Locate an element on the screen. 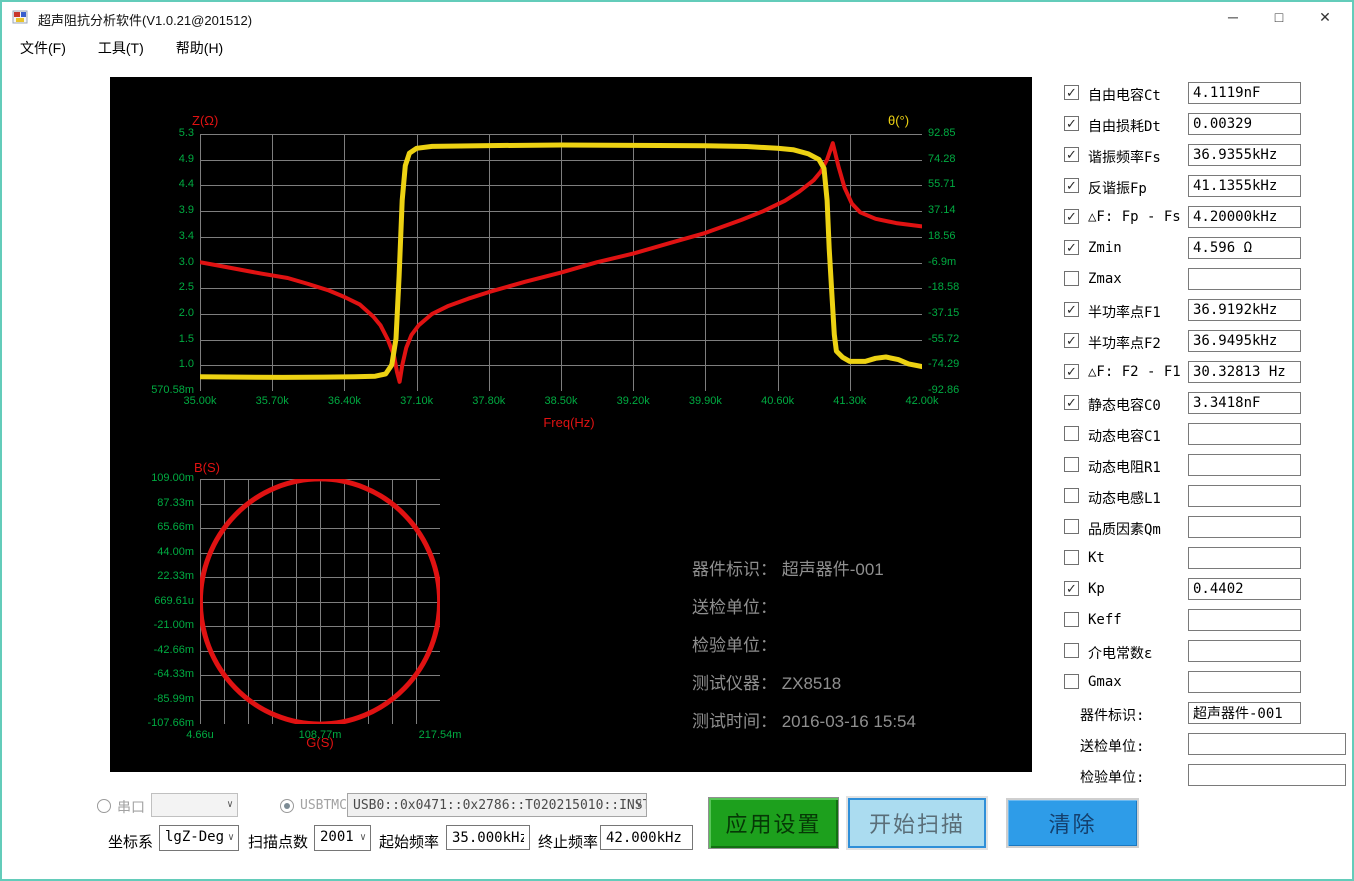 Image resolution: width=1354 pixels, height=881 pixels. identity-label: 送检单位: is located at coordinates (1112, 747).